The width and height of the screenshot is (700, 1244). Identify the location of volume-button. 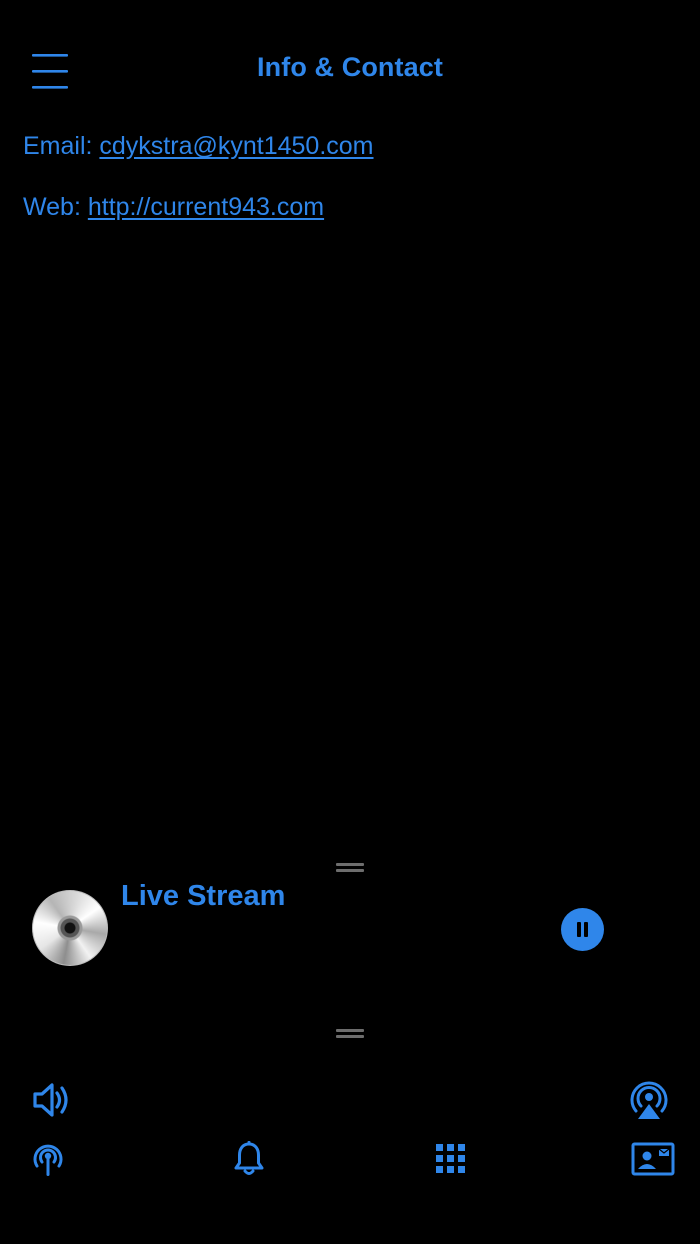
(52, 1100).